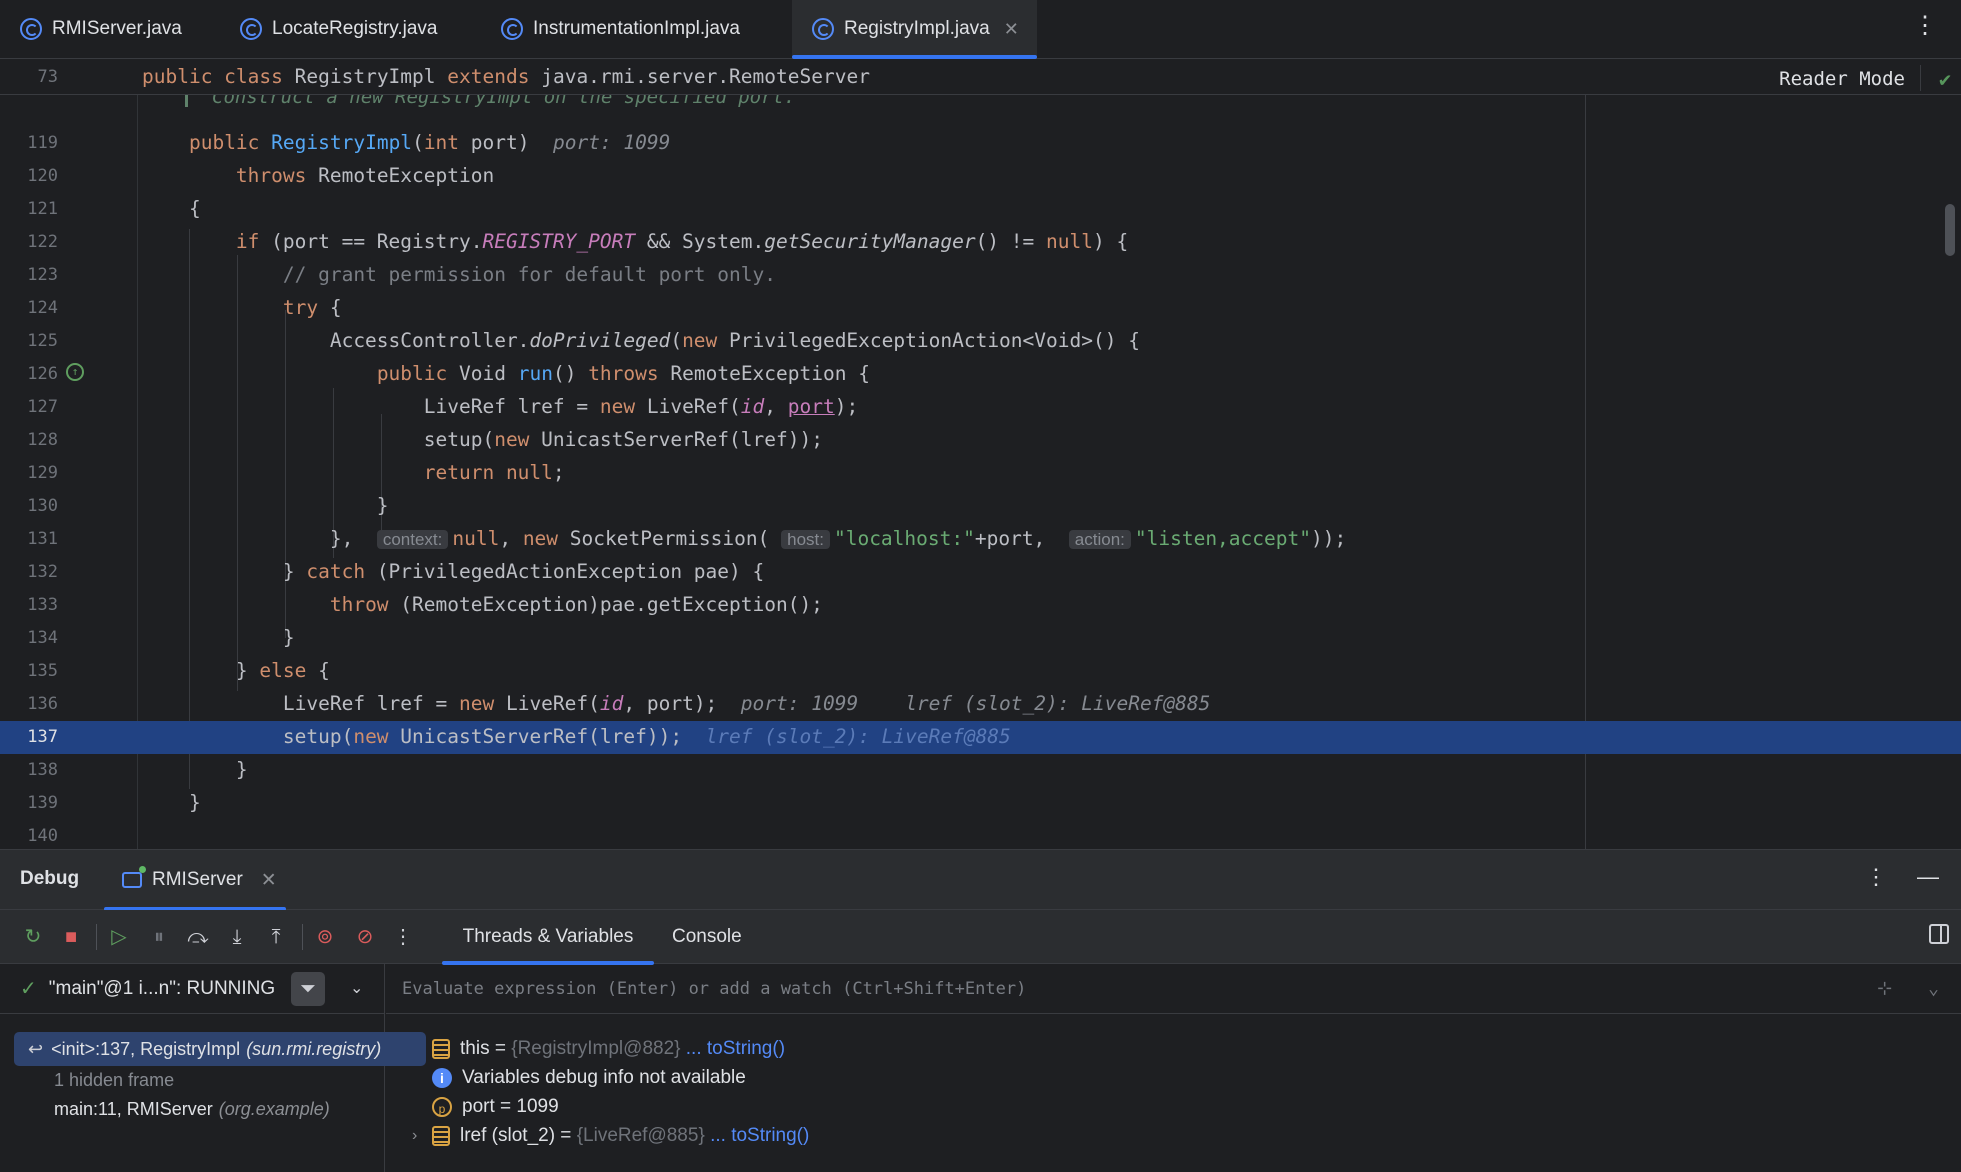 This screenshot has height=1172, width=1961. I want to click on add-watch-icon: ⊹, so click(1884, 988).